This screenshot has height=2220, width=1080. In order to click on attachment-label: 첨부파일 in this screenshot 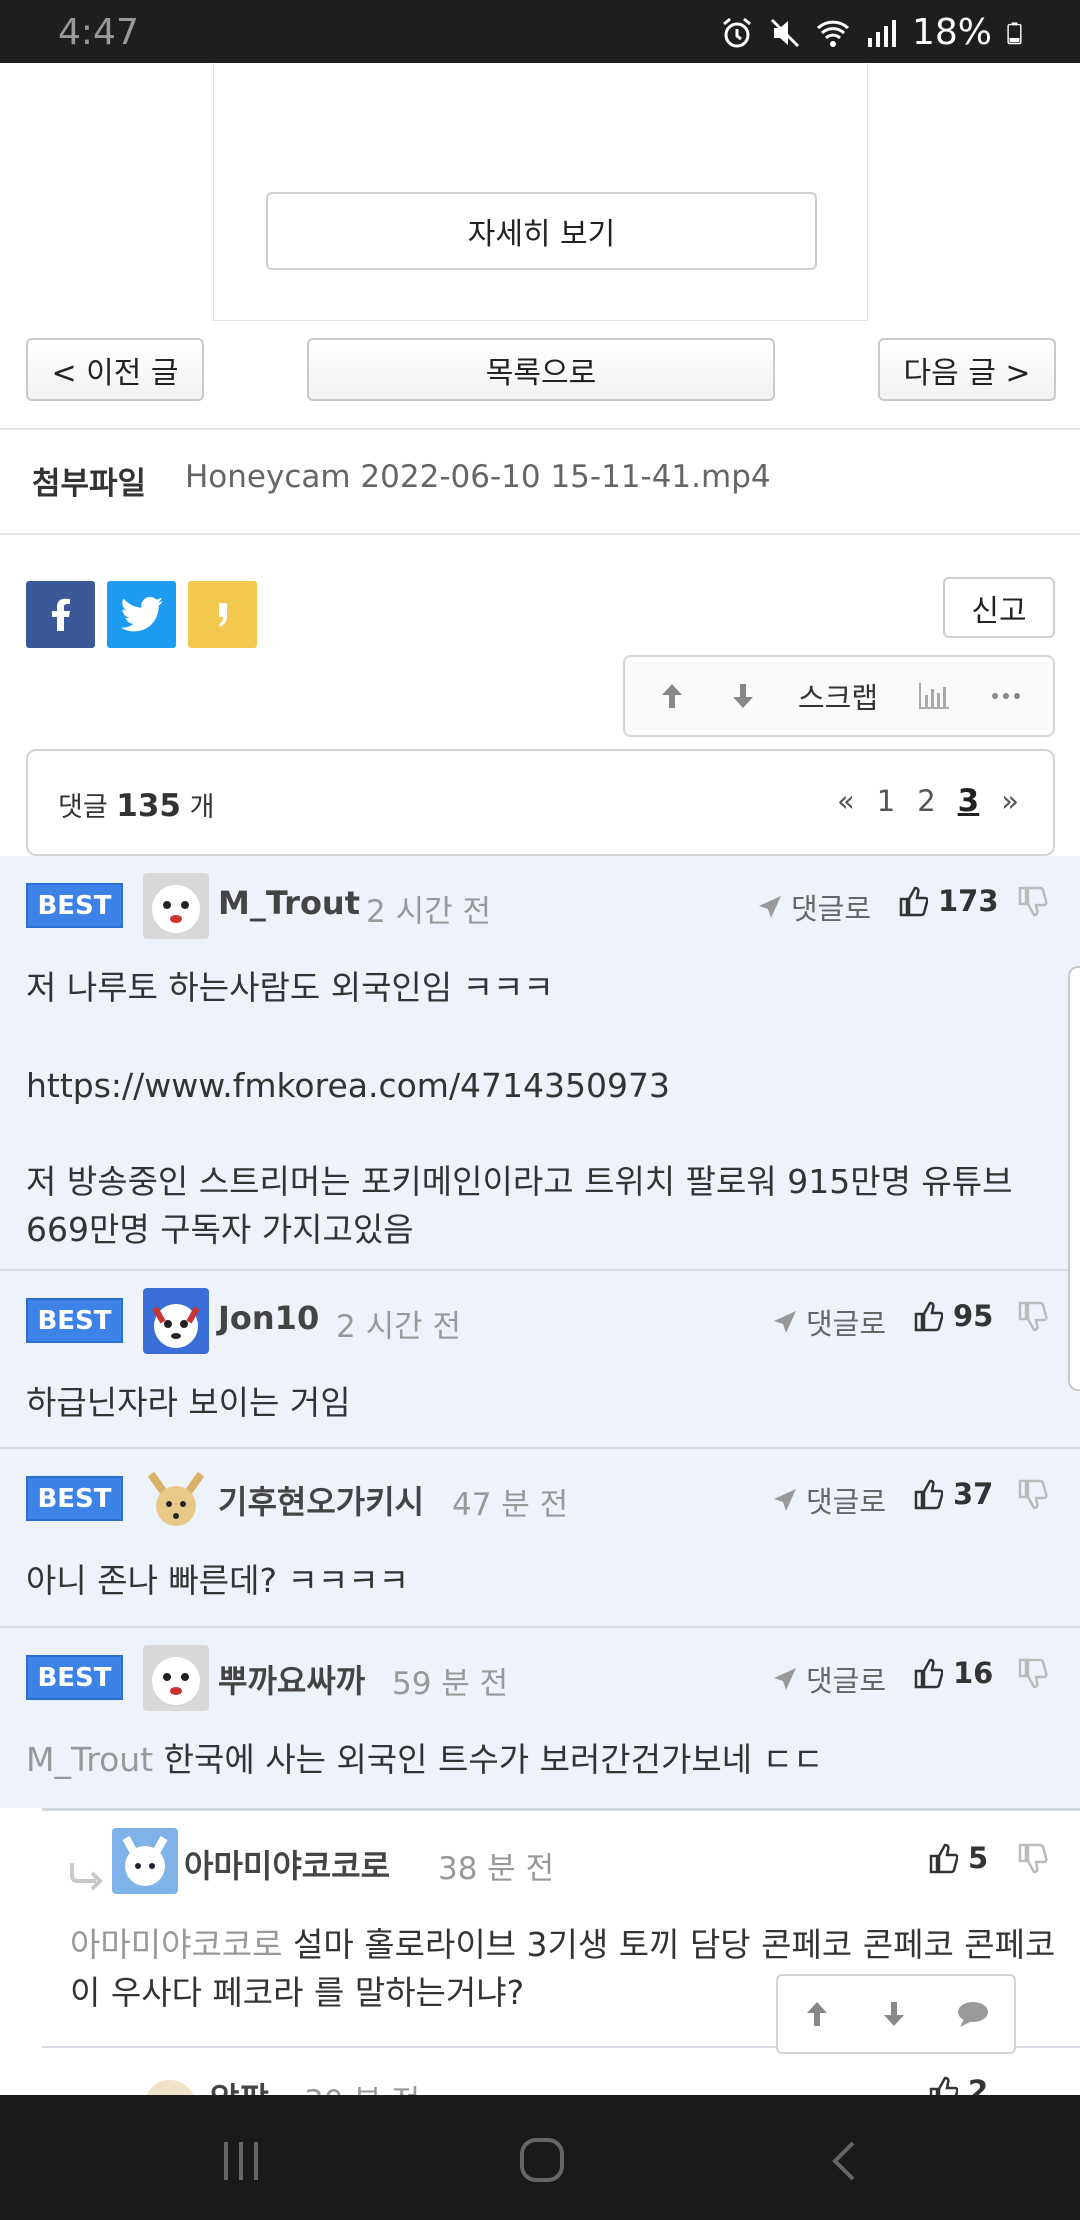, I will do `click(89, 484)`.